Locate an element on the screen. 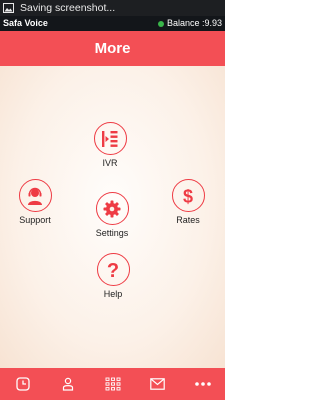  more-icon is located at coordinates (202, 384).